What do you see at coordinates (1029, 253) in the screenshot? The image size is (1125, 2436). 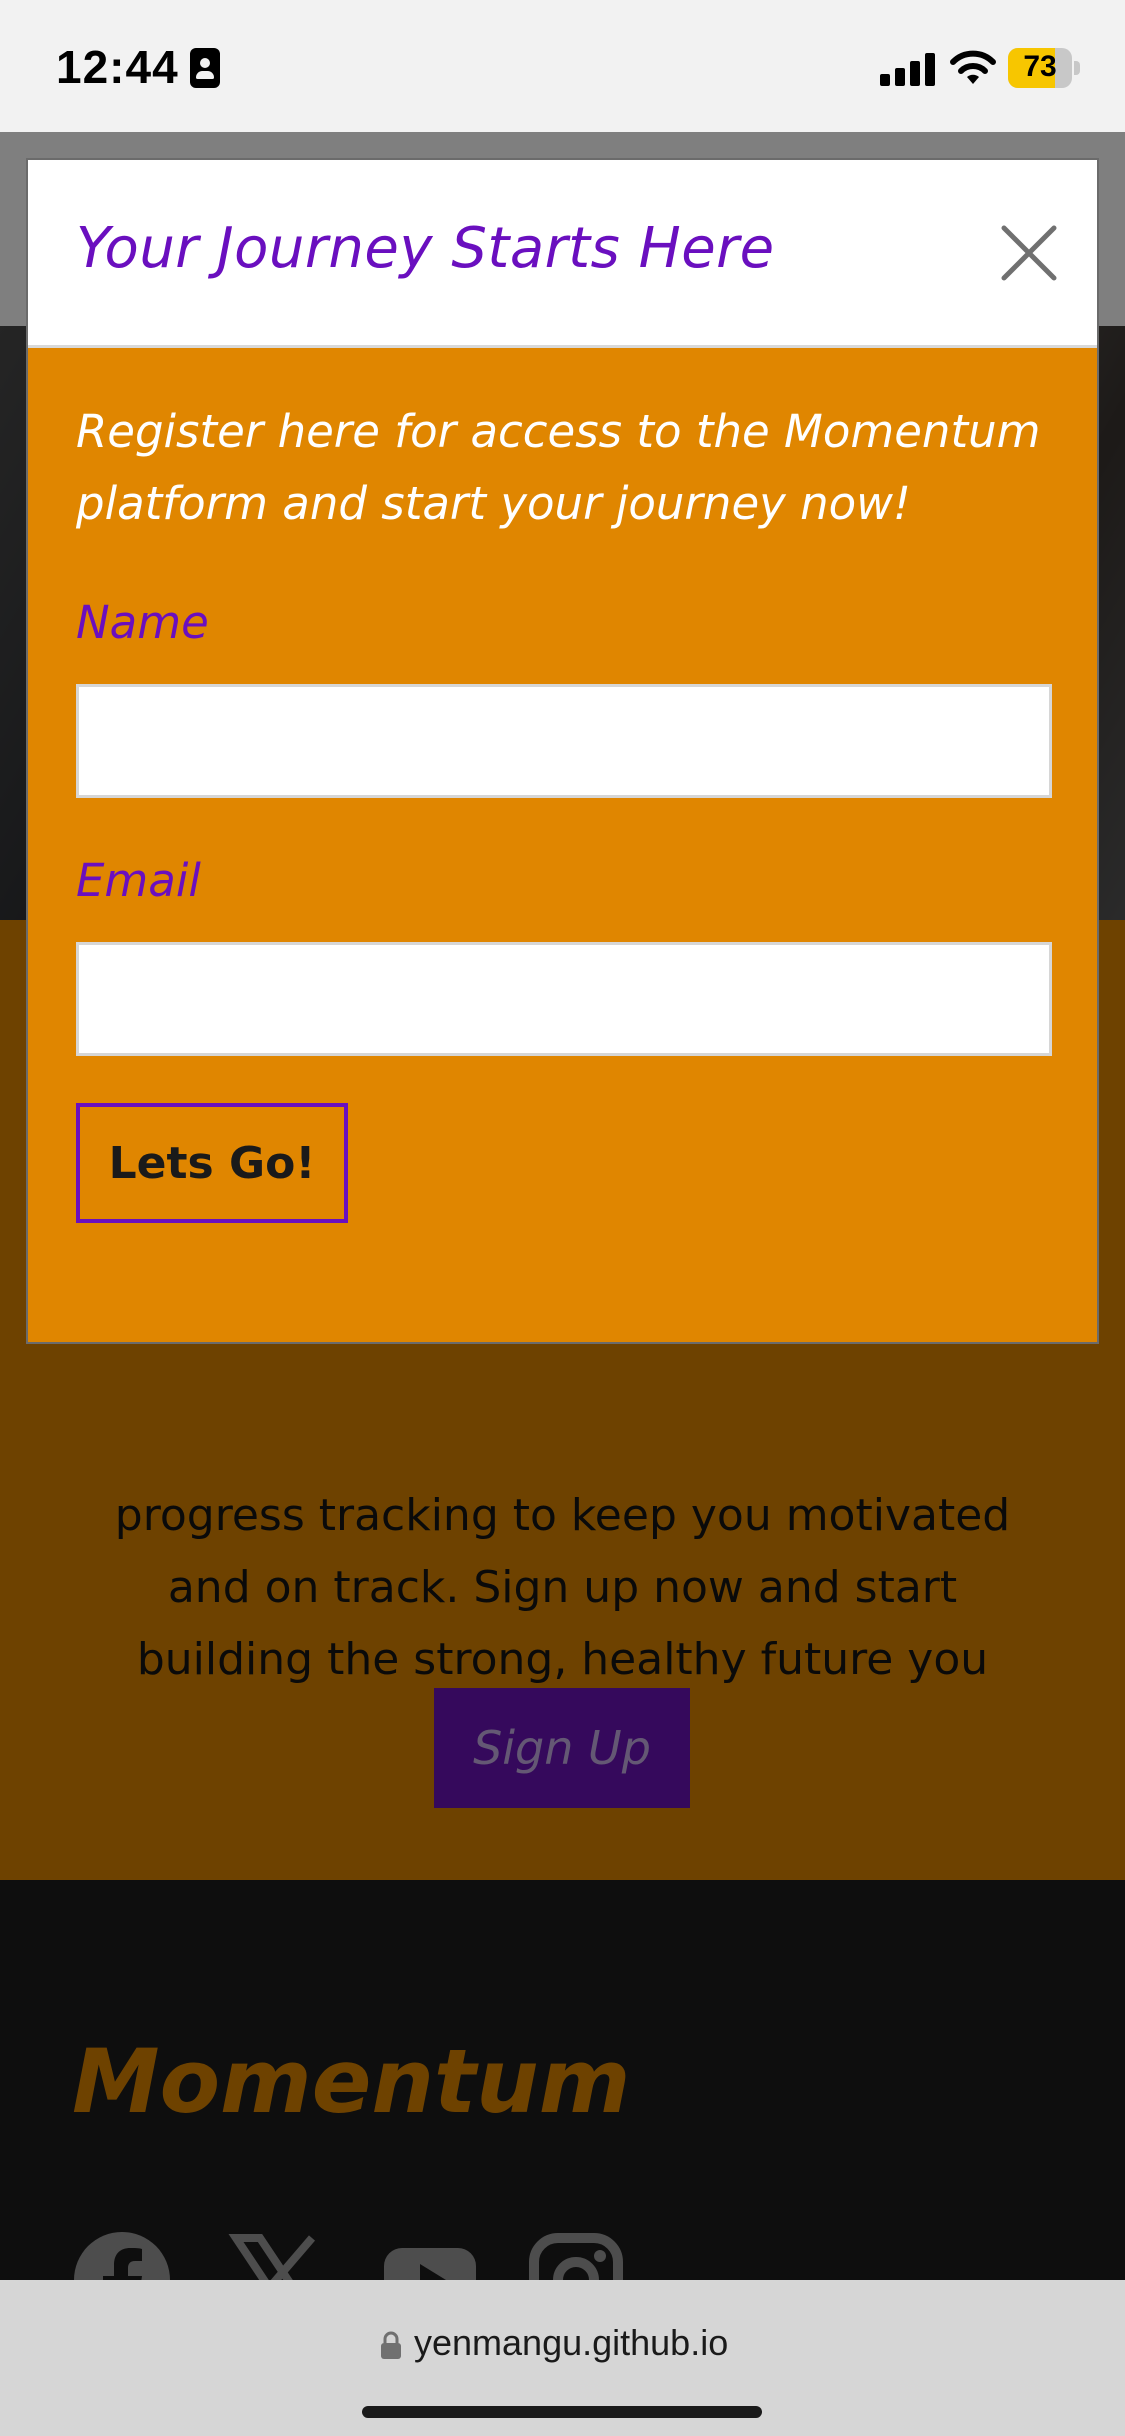 I see `close-icon` at bounding box center [1029, 253].